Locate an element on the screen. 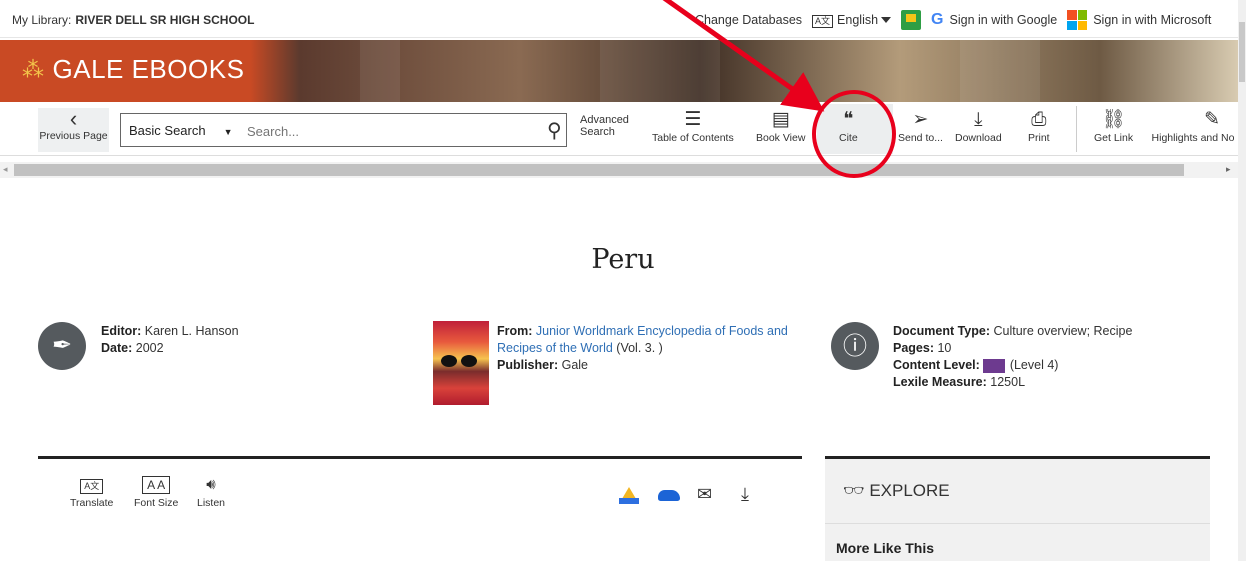 The height and width of the screenshot is (561, 1246). language-selector: A文 English is located at coordinates (852, 20).